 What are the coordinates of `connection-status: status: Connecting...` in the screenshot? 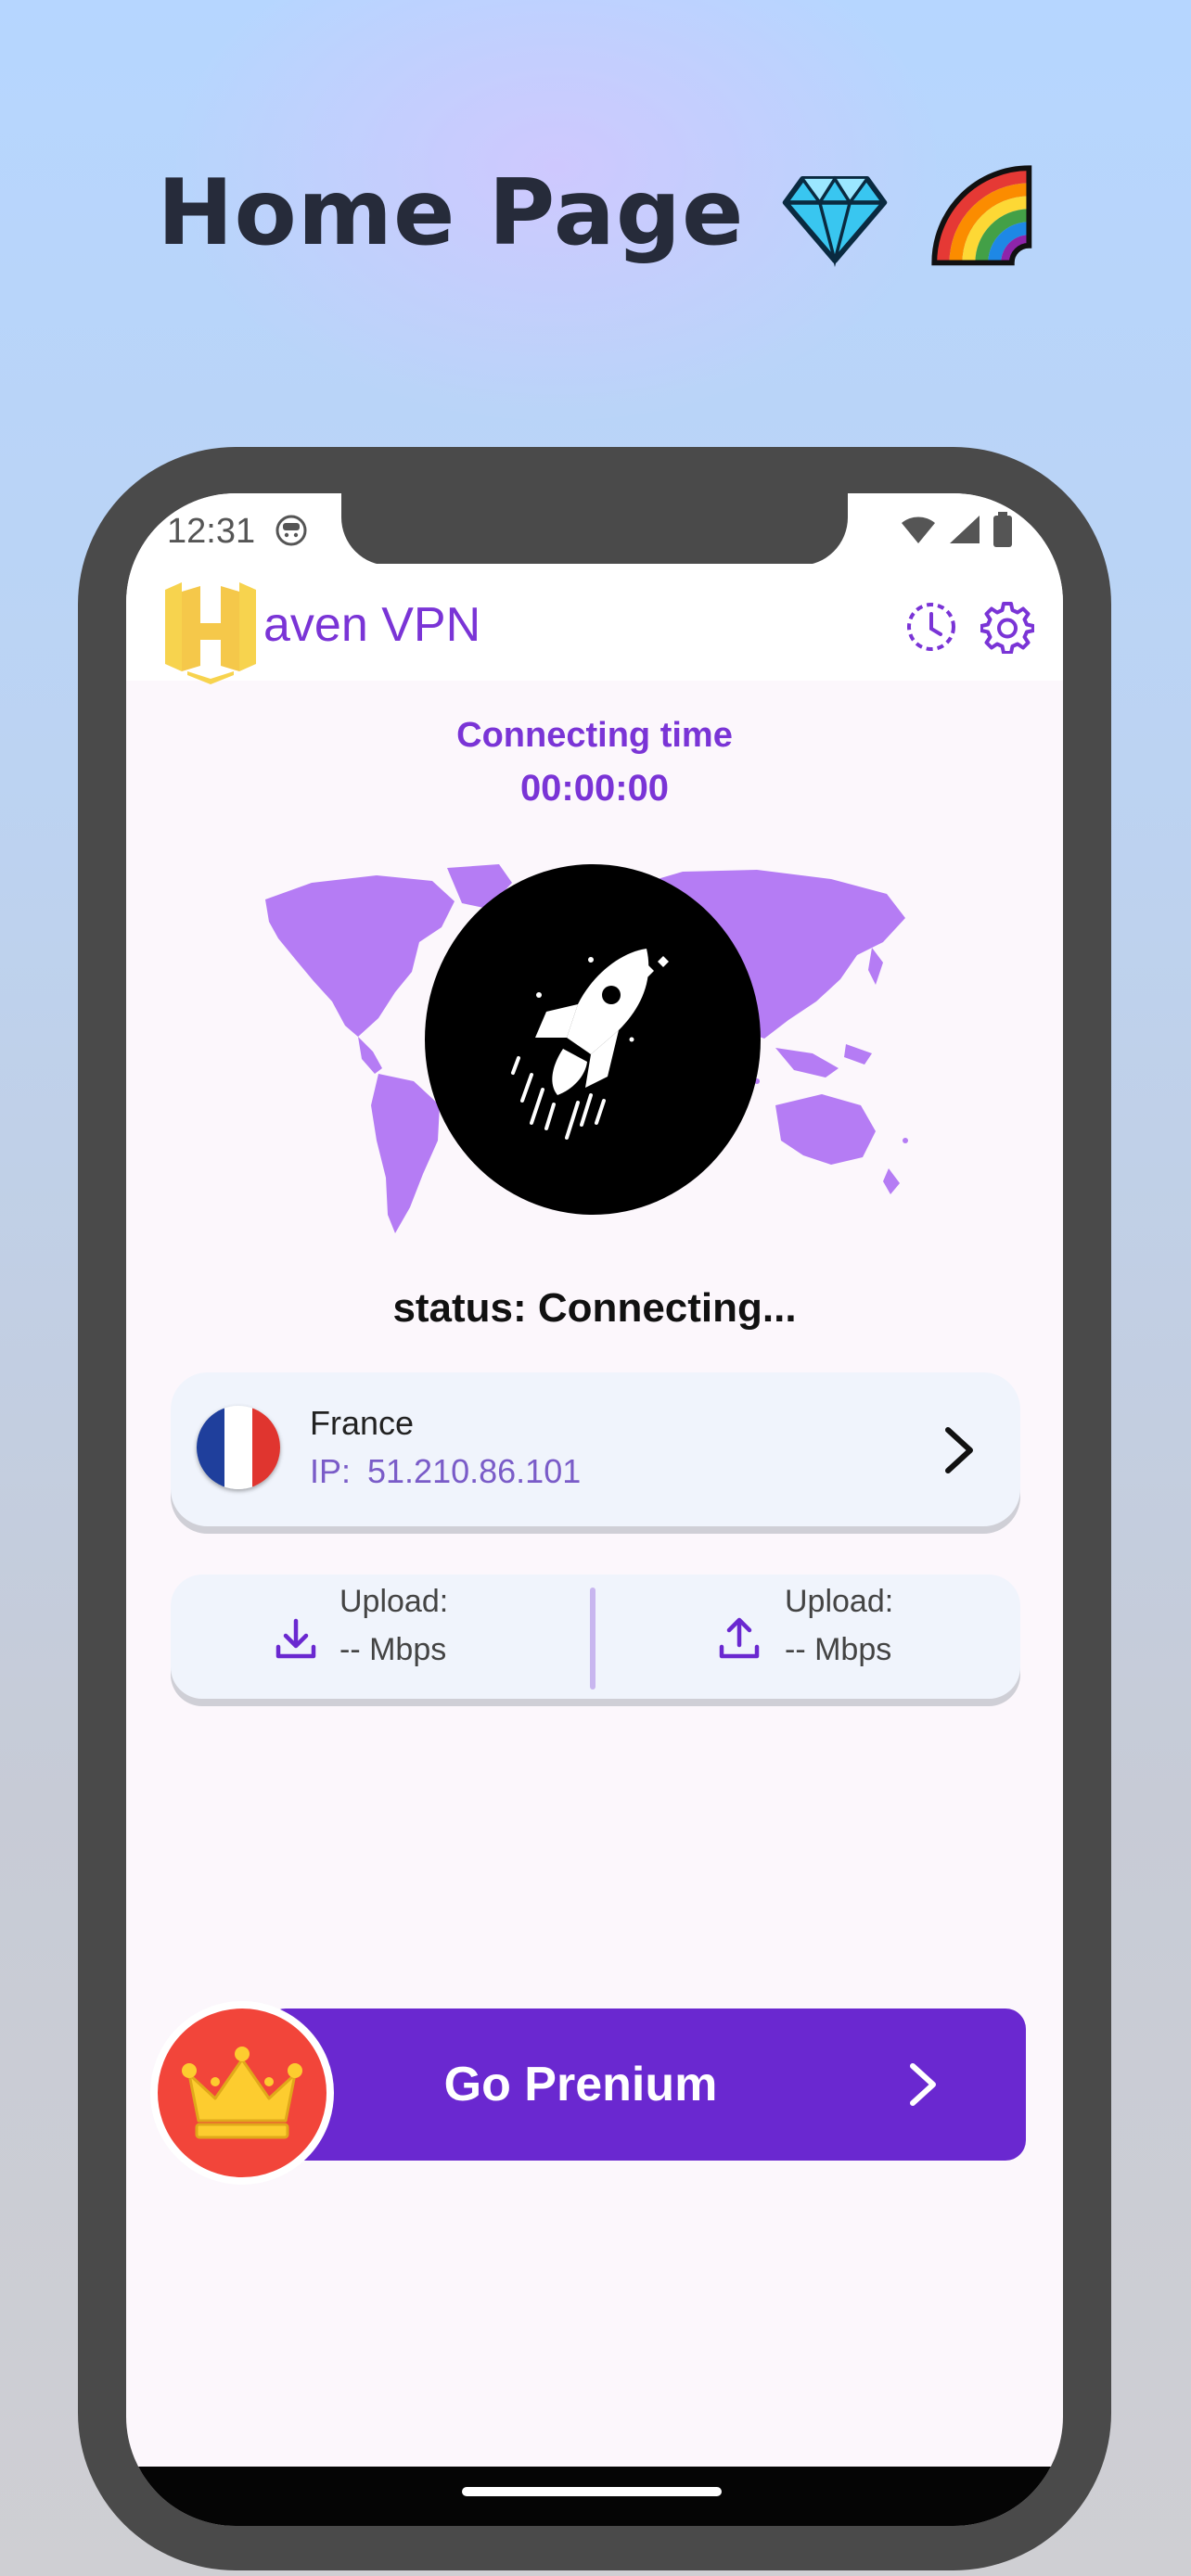 It's located at (594, 1308).